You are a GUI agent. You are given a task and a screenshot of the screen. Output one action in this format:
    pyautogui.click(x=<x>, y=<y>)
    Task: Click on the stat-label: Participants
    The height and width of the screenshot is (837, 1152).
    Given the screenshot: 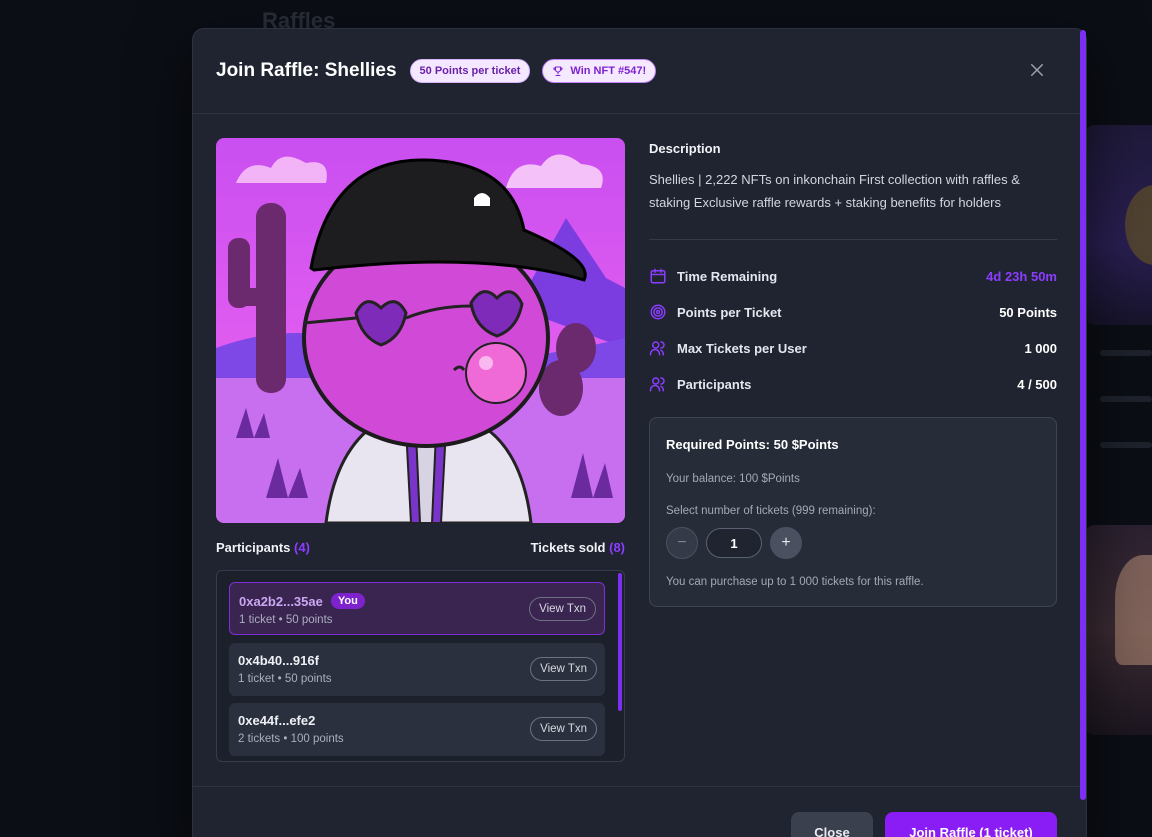 What is the action you would take?
    pyautogui.click(x=714, y=384)
    